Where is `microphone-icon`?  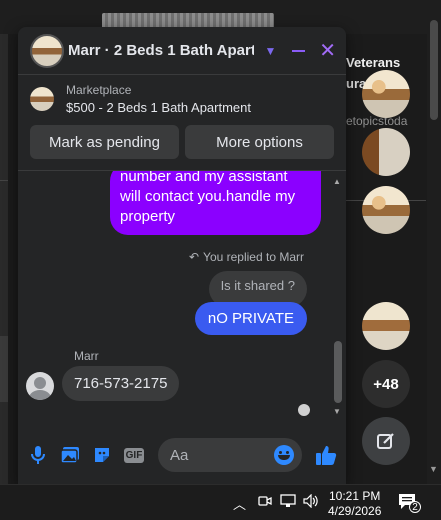
microphone-icon is located at coordinates (38, 455).